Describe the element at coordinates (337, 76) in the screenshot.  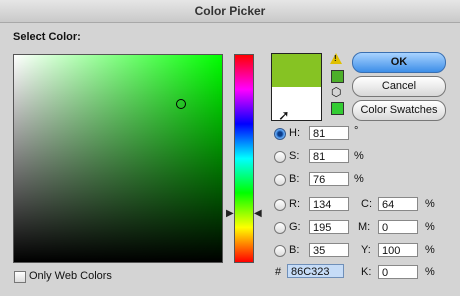
I see `gamut-swatch` at that location.